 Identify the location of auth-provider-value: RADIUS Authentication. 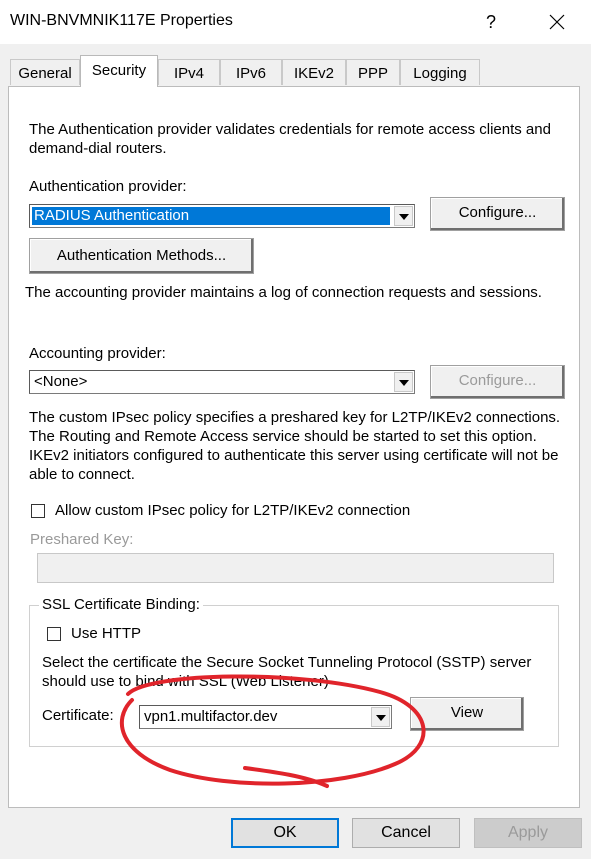
(211, 216).